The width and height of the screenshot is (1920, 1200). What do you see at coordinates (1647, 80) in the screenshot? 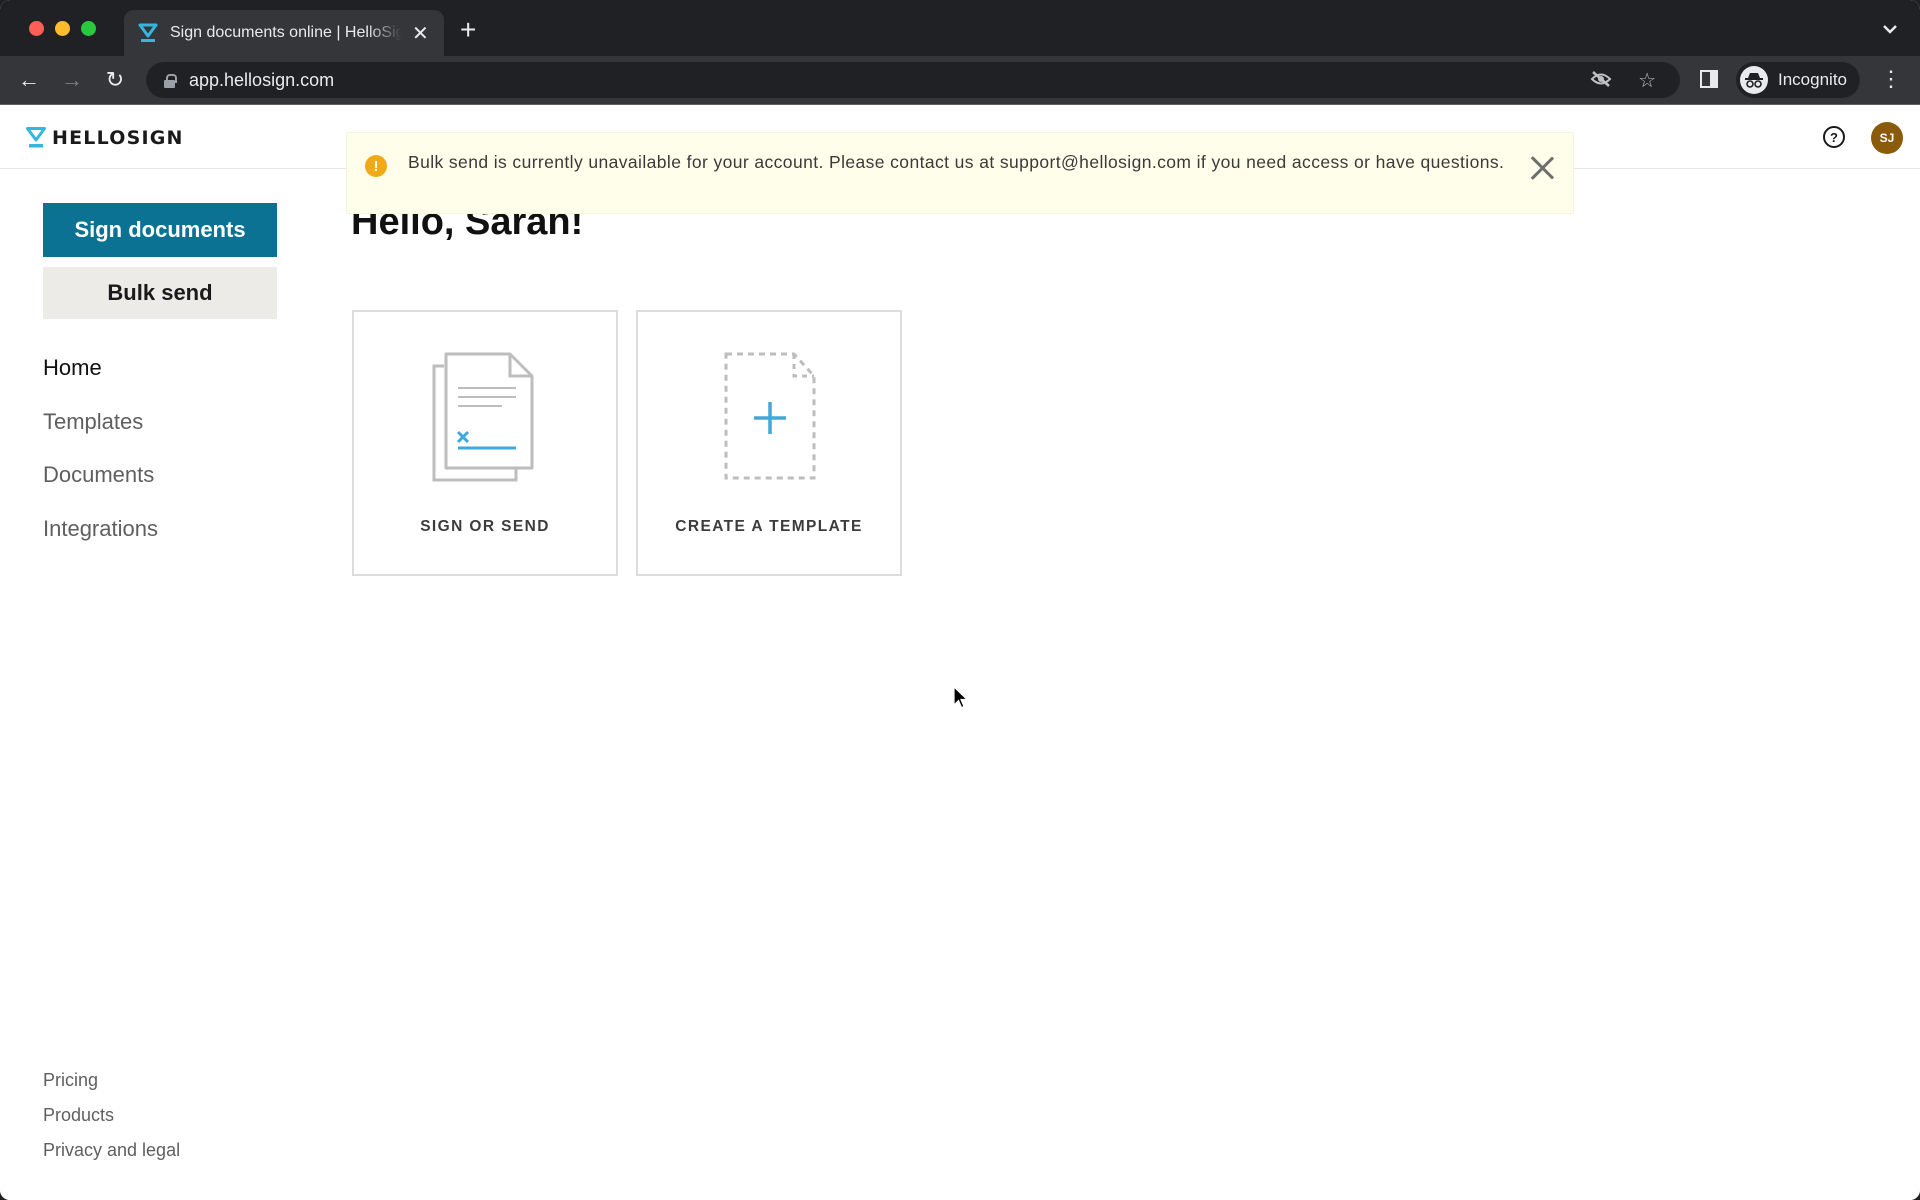
I see `bookmark-star-icon: ☆` at bounding box center [1647, 80].